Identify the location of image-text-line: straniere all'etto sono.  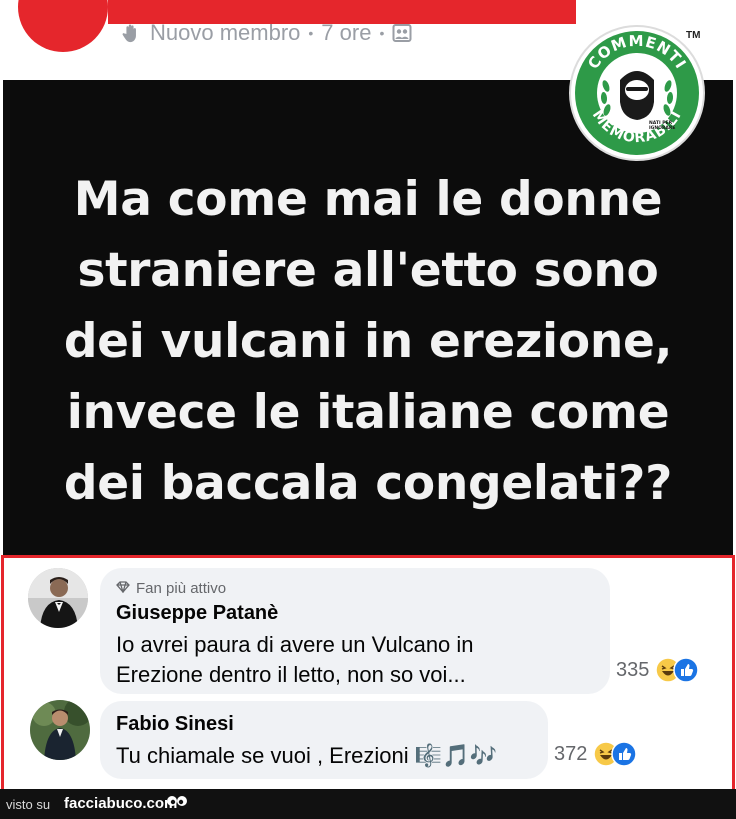
(368, 270).